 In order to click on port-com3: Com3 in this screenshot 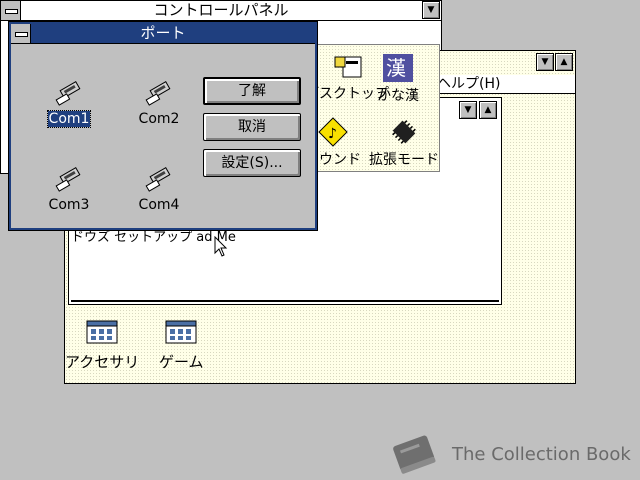, I will do `click(69, 190)`.